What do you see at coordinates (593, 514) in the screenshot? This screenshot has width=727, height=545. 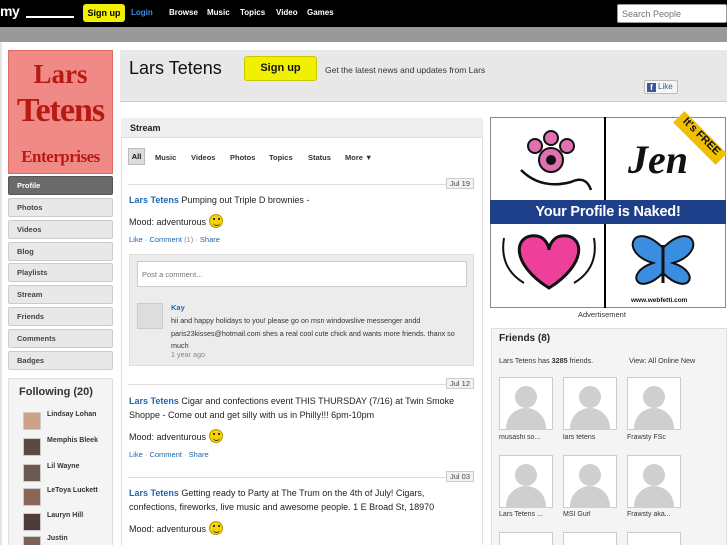 I see `friend-name: MSI Gurl` at bounding box center [593, 514].